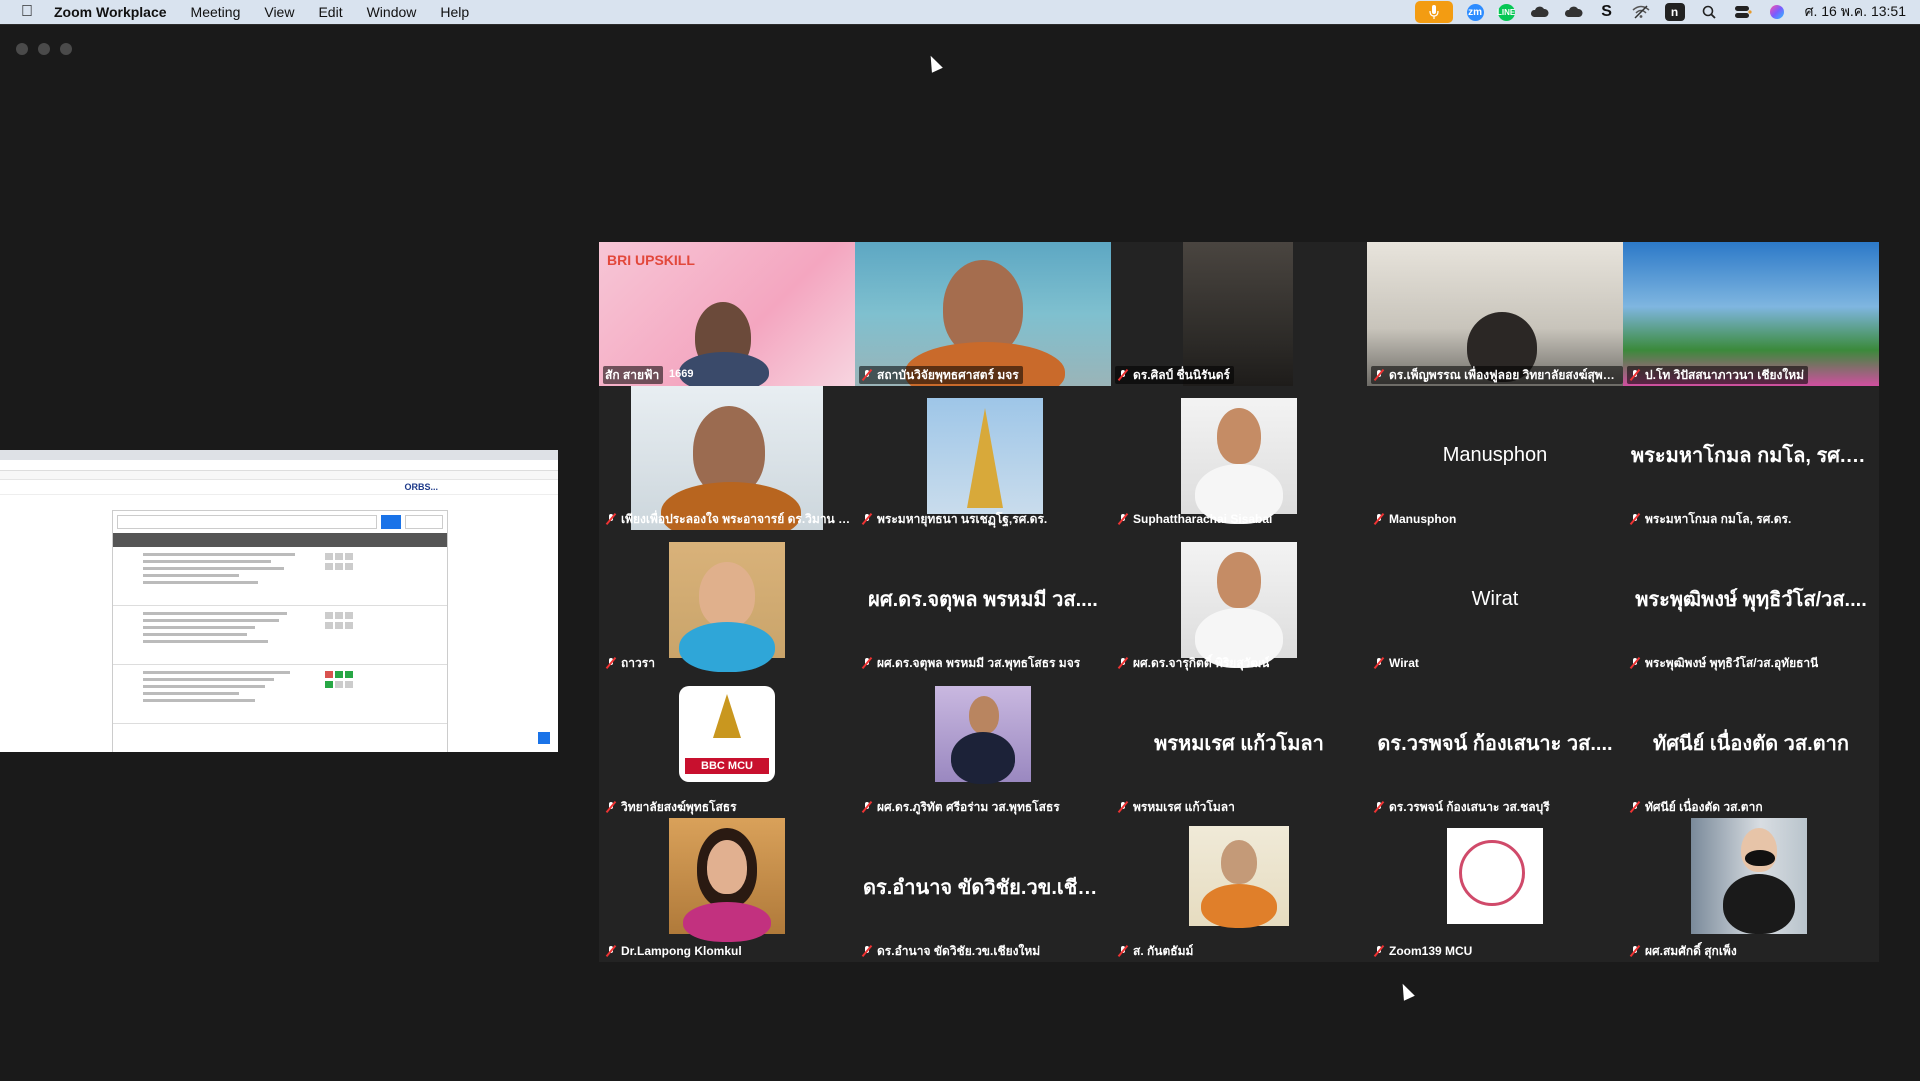 The width and height of the screenshot is (1920, 1081). Describe the element at coordinates (971, 663) in the screenshot. I see `participant-name-label: ผศ.ดร.จตุพล พรหมมี วส.พุทธโสธร มจร` at that location.